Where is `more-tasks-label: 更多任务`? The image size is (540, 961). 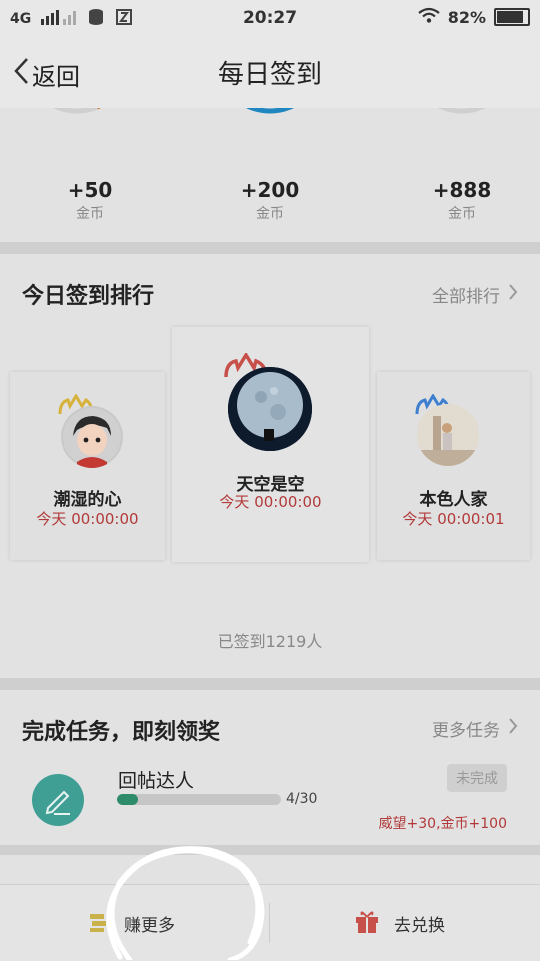
more-tasks-label: 更多任务 is located at coordinates (466, 731).